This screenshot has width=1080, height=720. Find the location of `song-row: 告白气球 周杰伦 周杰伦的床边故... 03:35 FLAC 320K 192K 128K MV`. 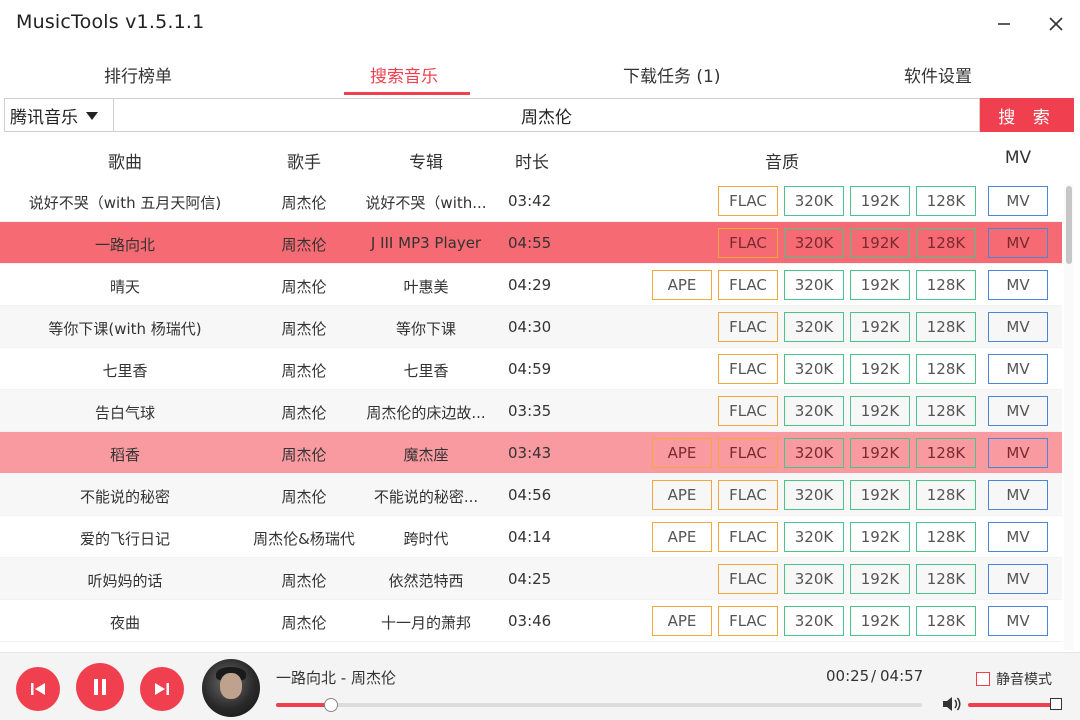

song-row: 告白气球 周杰伦 周杰伦的床边故... 03:35 FLAC 320K 192K 128K MV is located at coordinates (531, 411).